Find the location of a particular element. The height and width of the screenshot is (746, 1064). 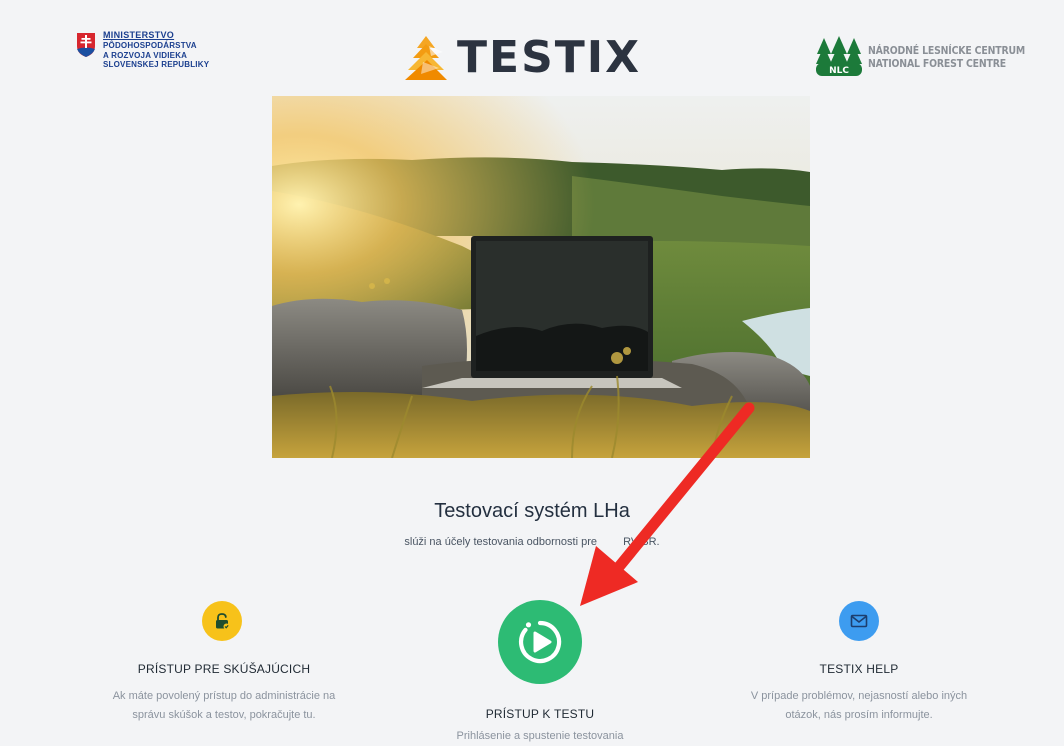

examiners-heading: PRÍSTUP PRE SKÚŠAJÚCICH is located at coordinates (224, 669).